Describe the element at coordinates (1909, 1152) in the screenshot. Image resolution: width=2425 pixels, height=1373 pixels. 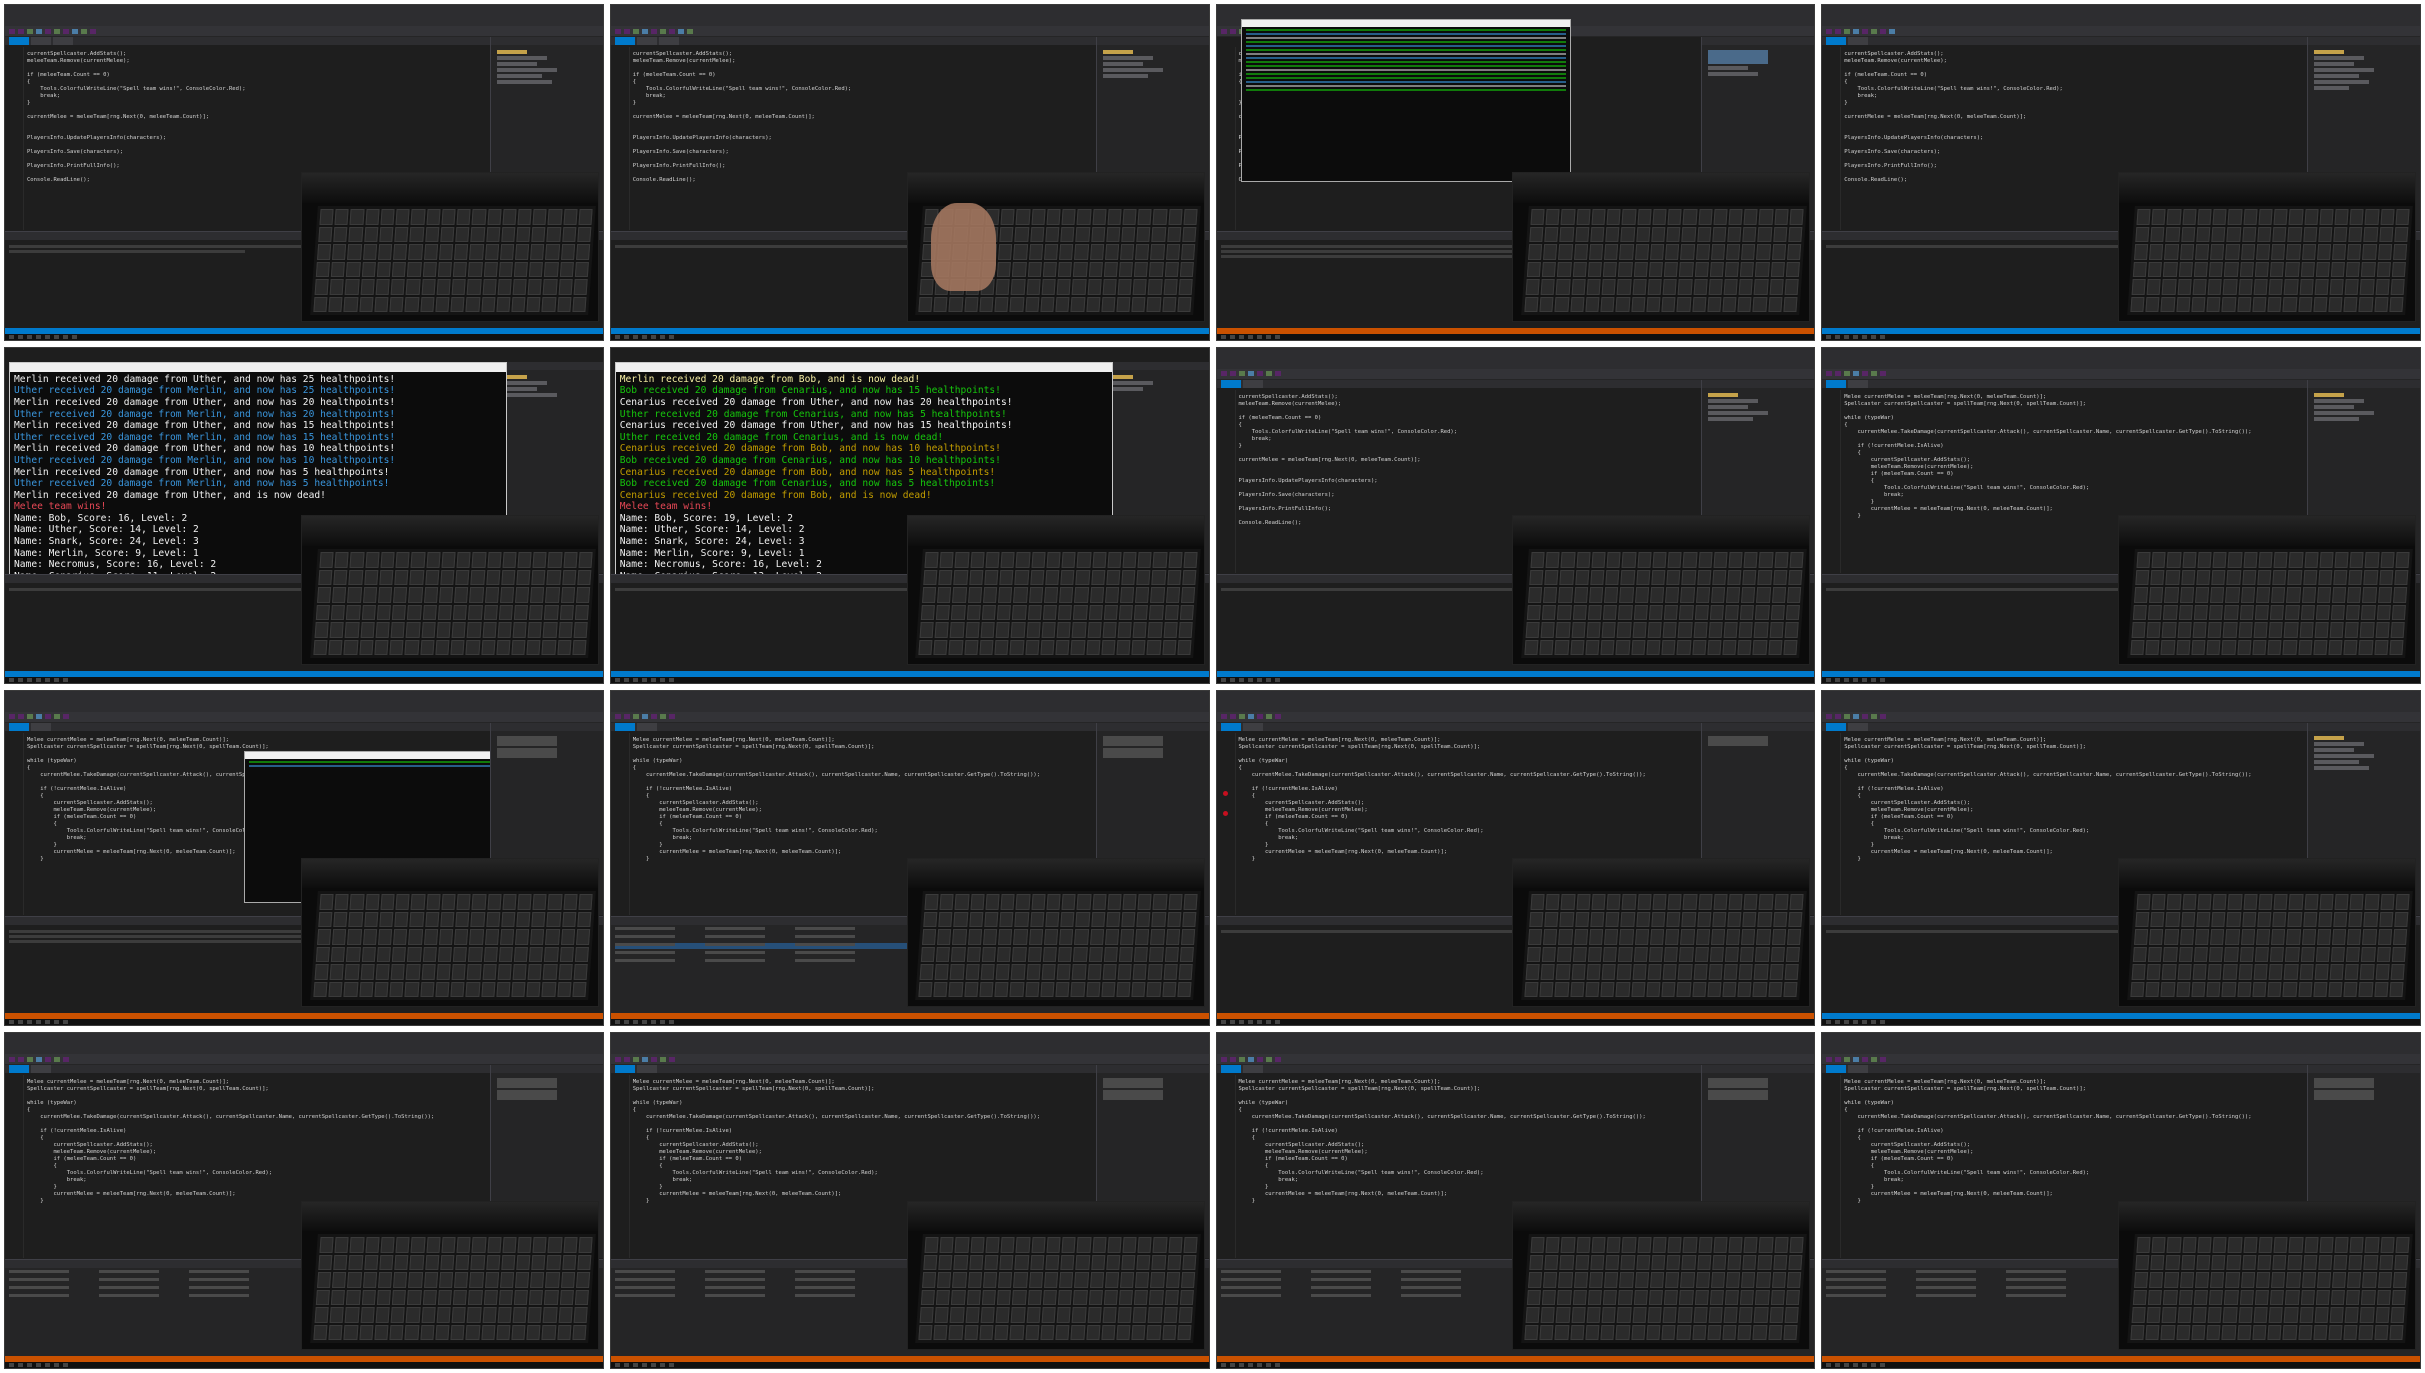
I see `code-line: meleeTeam.Remove(currentMelee);` at that location.